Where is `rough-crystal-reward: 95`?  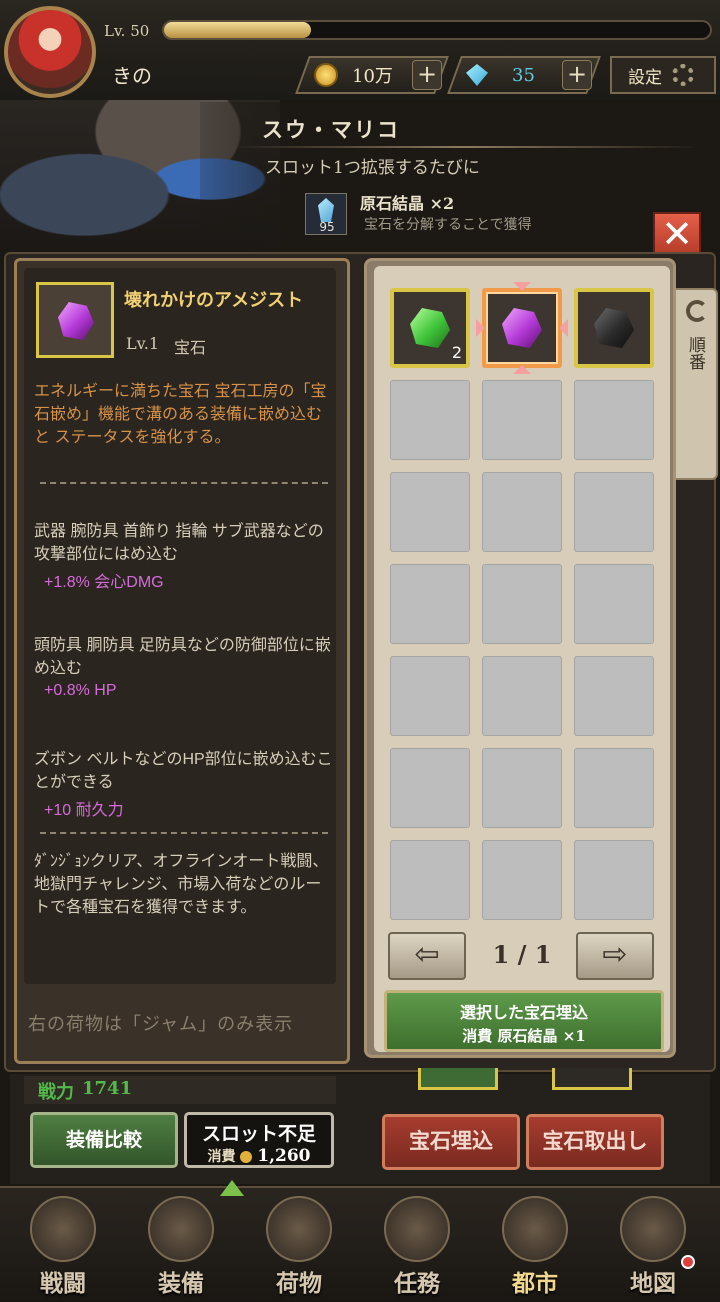
rough-crystal-reward: 95 is located at coordinates (326, 214).